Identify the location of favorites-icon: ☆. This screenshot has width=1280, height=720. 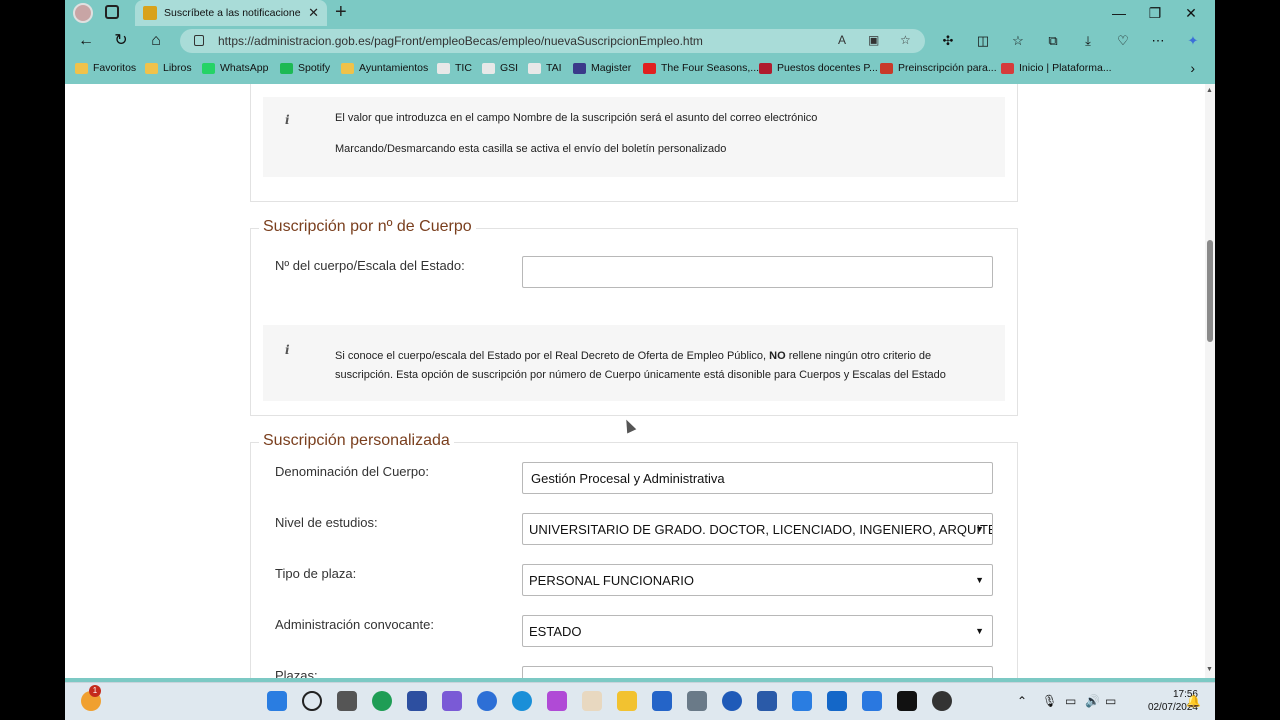
(1018, 41).